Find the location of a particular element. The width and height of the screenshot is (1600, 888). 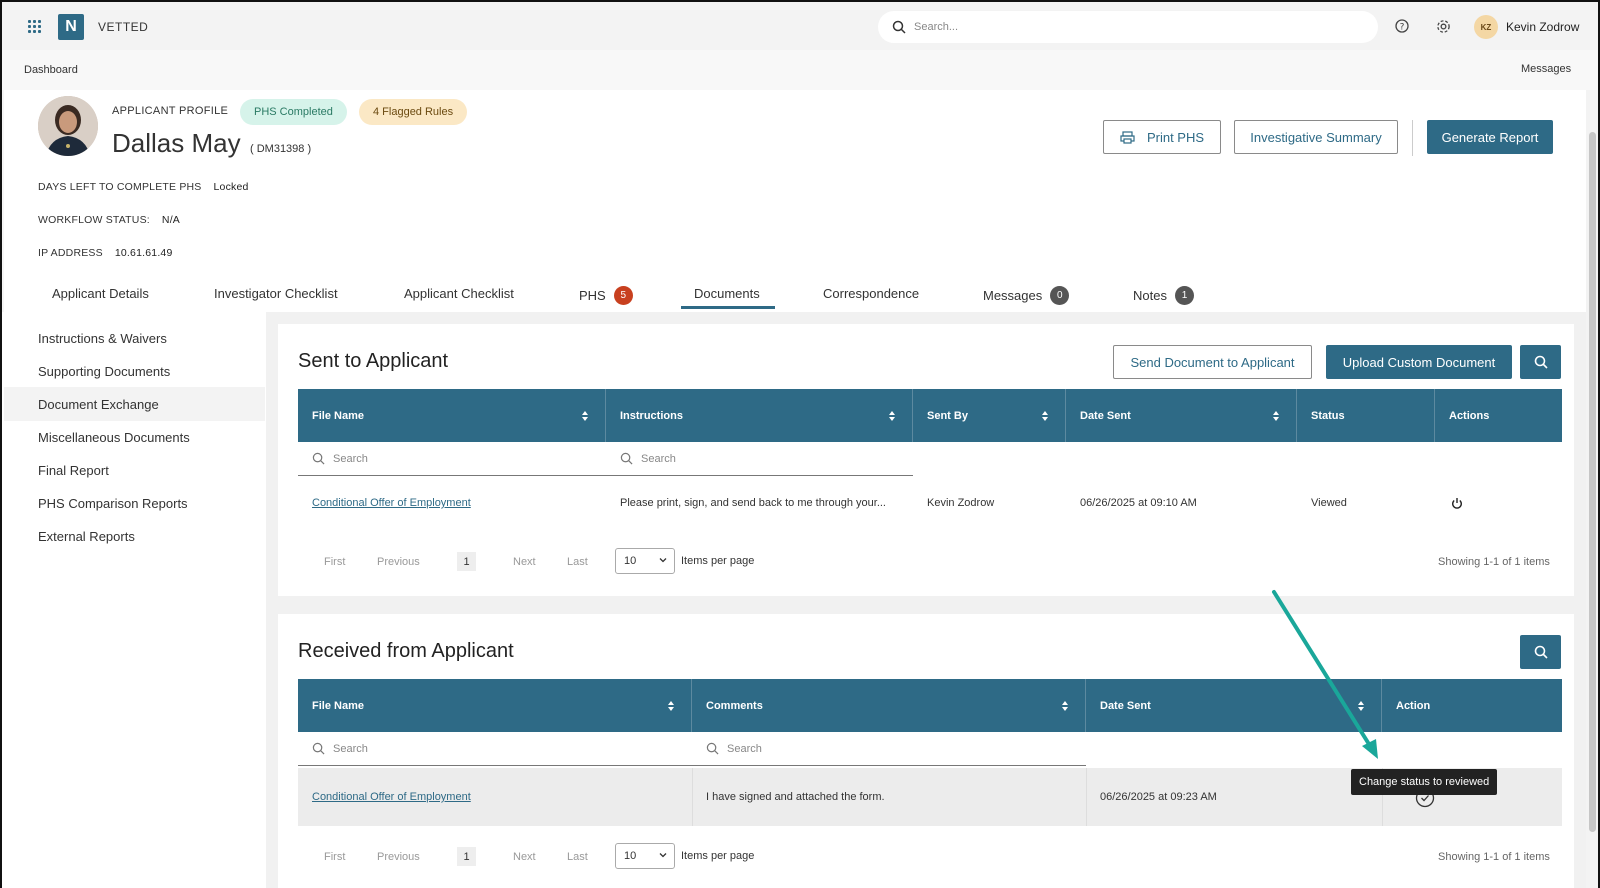

user-name: Kevin Zodrow is located at coordinates (1542, 27).